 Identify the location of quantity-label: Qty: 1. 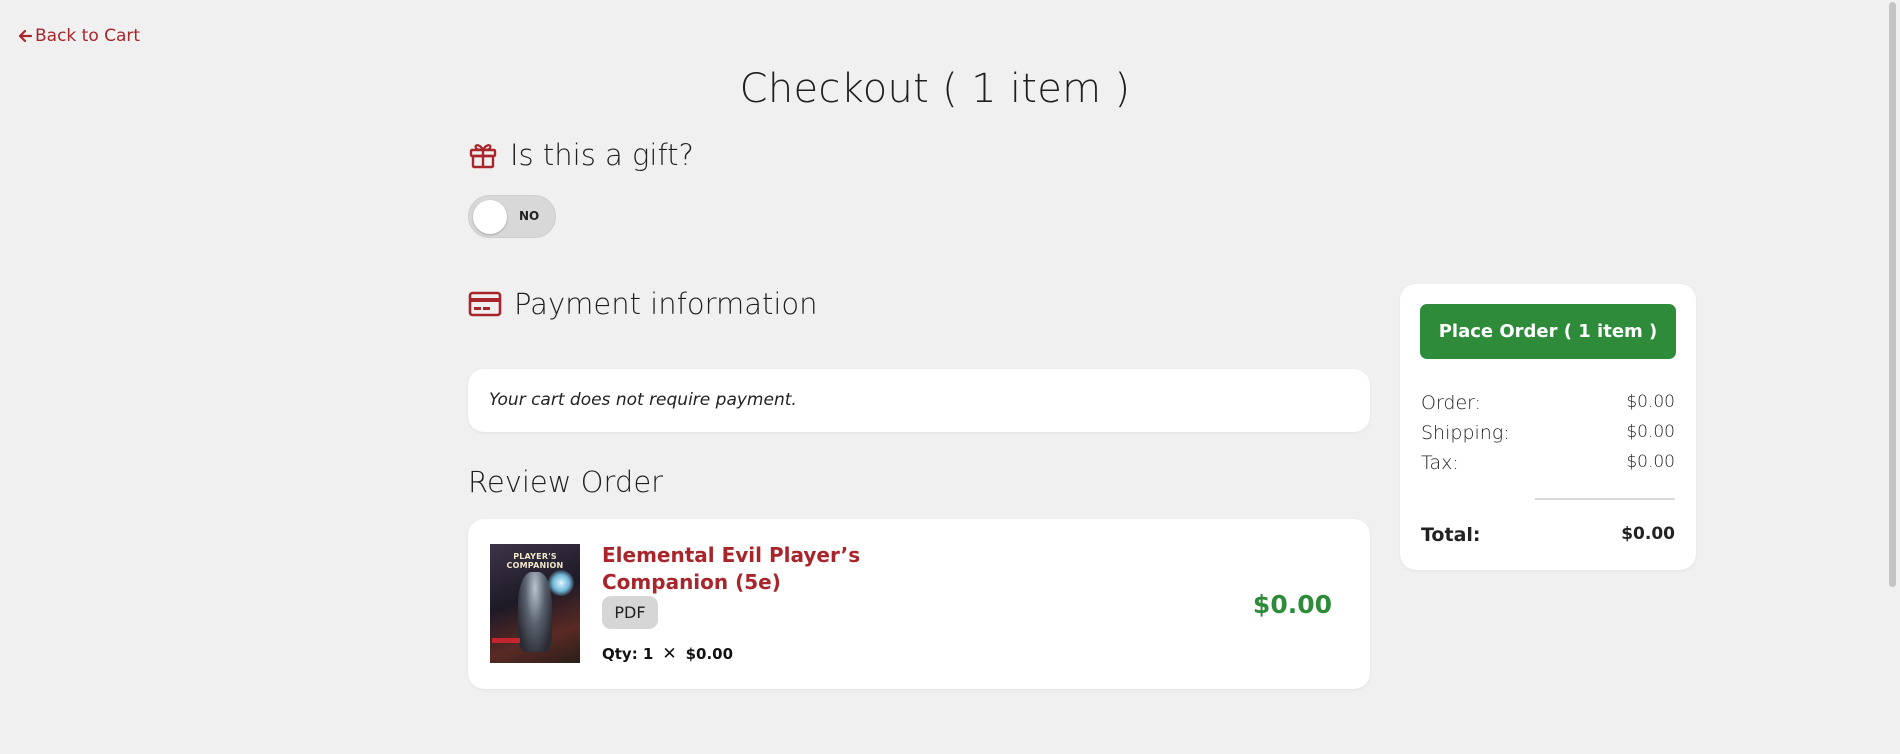
(628, 654).